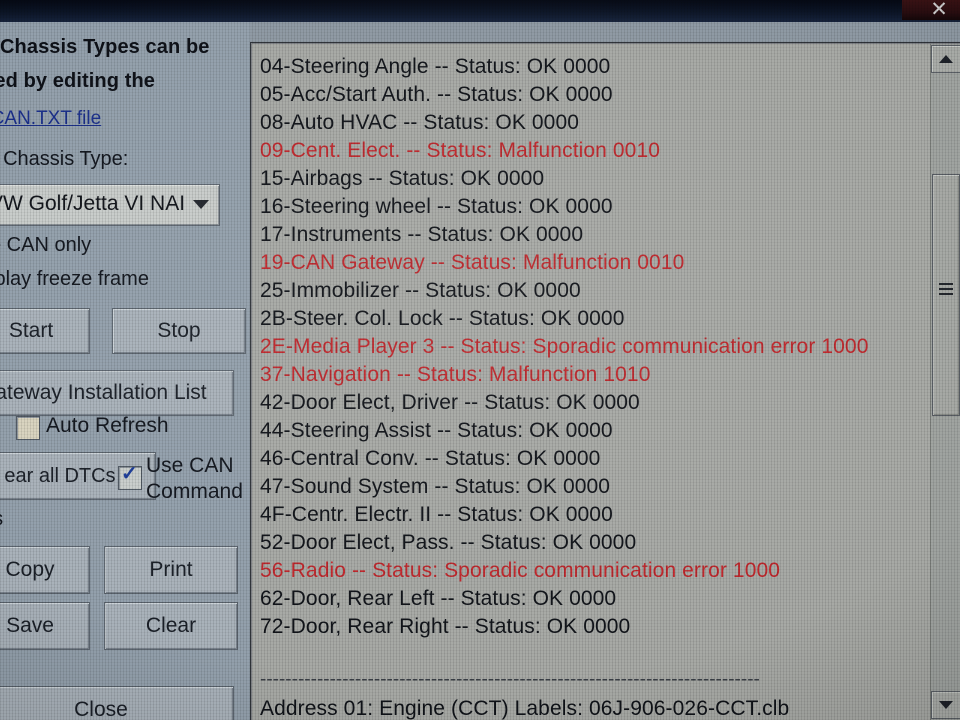  Describe the element at coordinates (45, 570) in the screenshot. I see `copy-button: Copy` at that location.